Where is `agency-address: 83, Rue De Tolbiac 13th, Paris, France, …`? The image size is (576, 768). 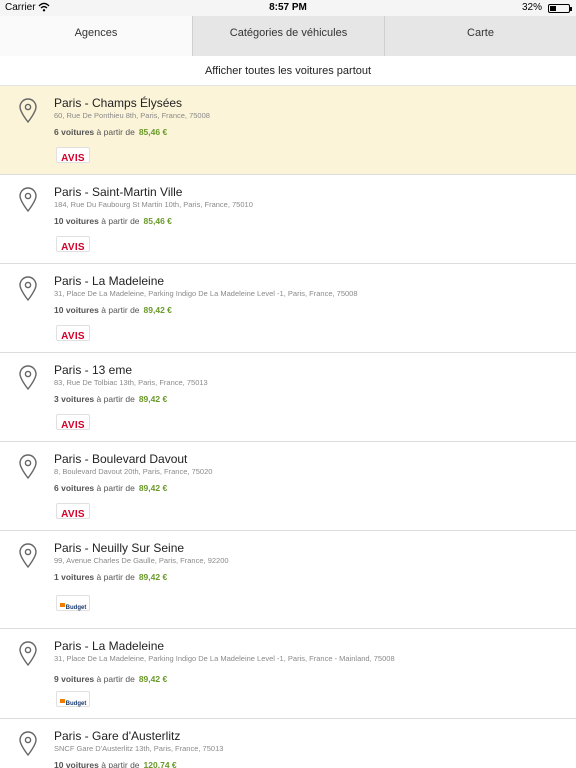 agency-address: 83, Rue De Tolbiac 13th, Paris, France, … is located at coordinates (131, 382).